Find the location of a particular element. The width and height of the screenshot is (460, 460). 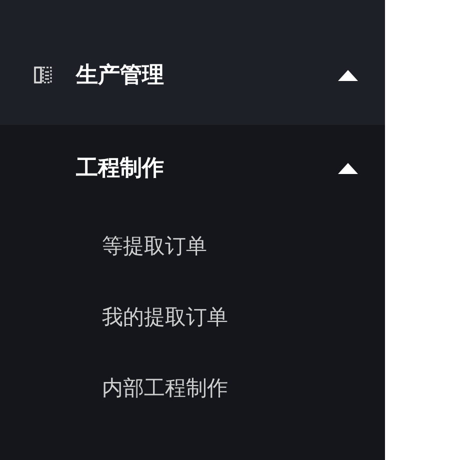

menu-link: 等提取订单 is located at coordinates (192, 246).